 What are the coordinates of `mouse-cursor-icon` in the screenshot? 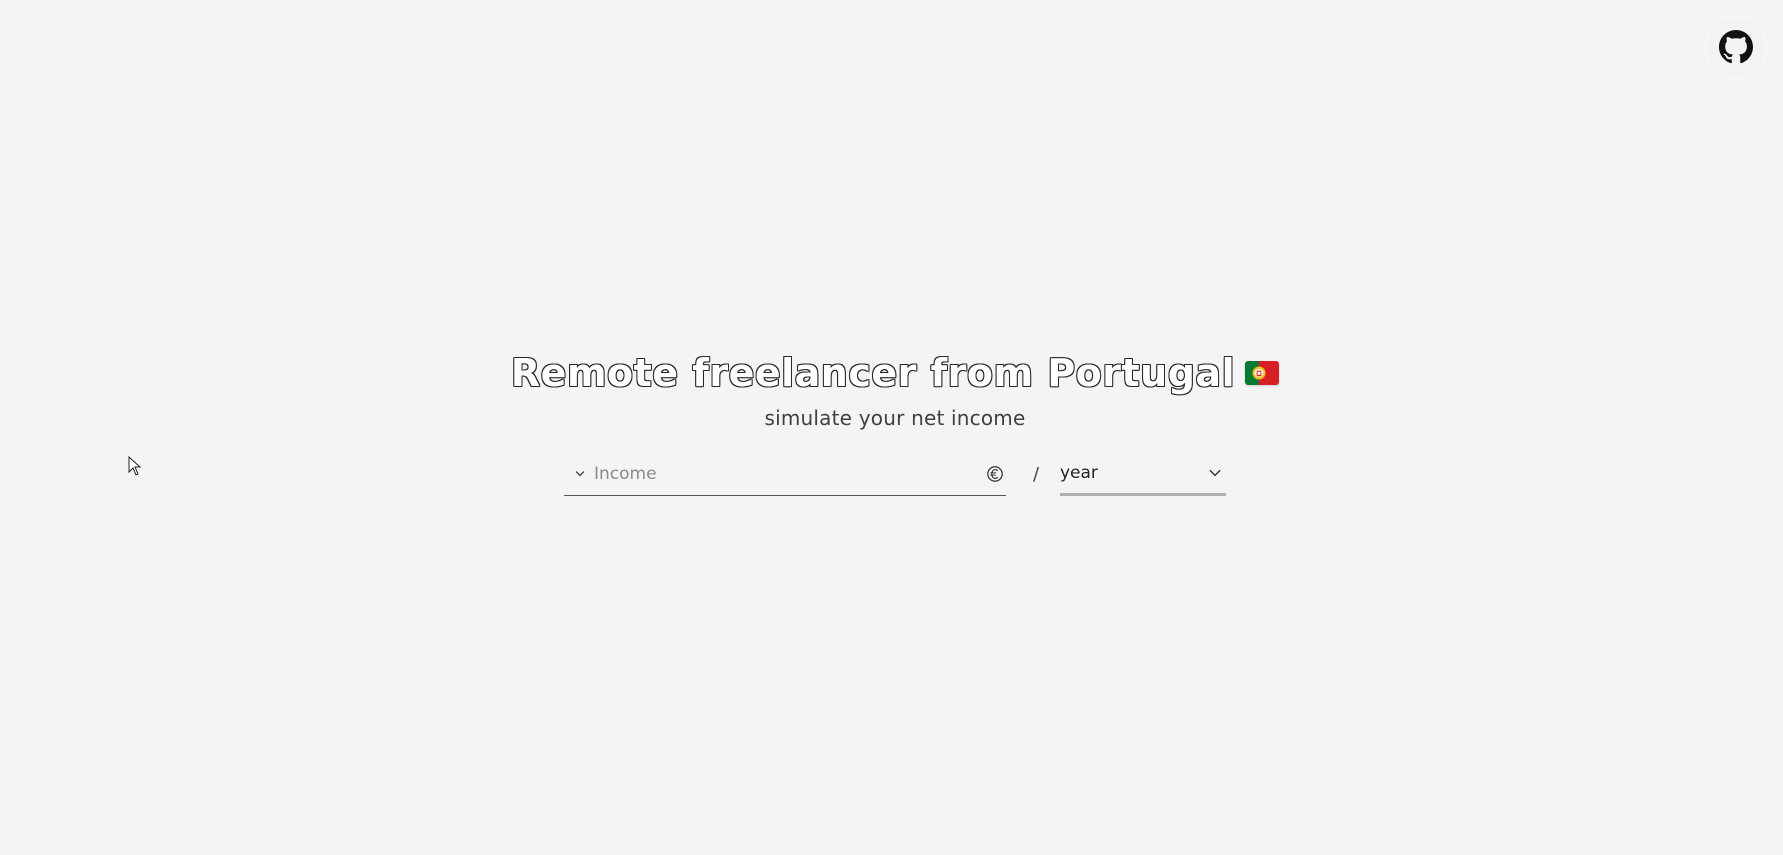 It's located at (135, 465).